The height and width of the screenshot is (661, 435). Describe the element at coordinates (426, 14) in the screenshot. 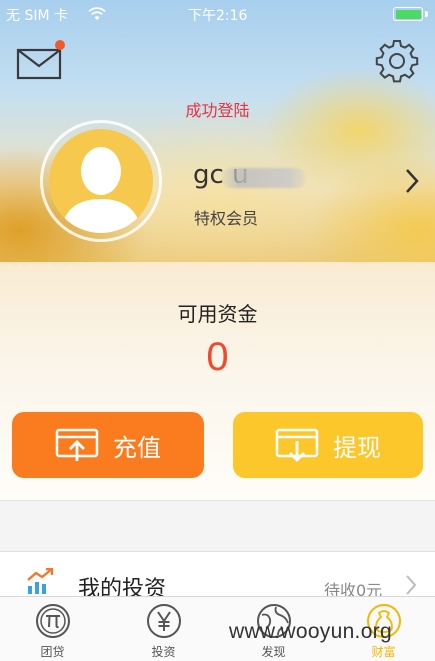

I see `battery-tip` at that location.